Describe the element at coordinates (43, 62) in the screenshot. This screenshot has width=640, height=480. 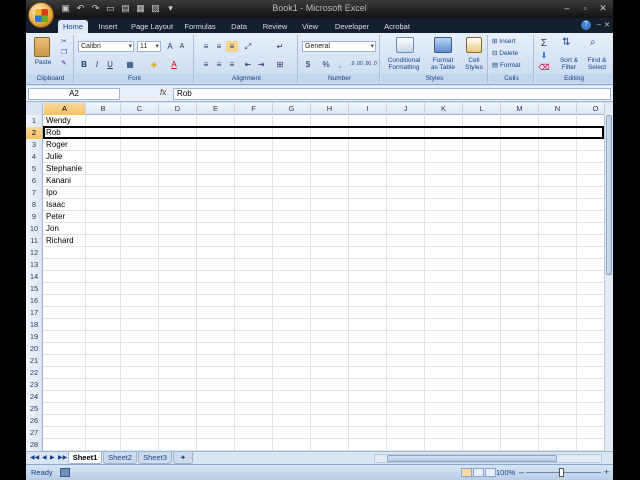
I see `paste-button: Paste` at that location.